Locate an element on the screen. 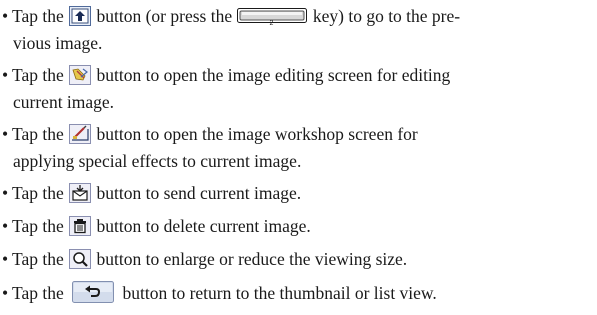 The width and height of the screenshot is (597, 315). magnify-icon is located at coordinates (80, 259).